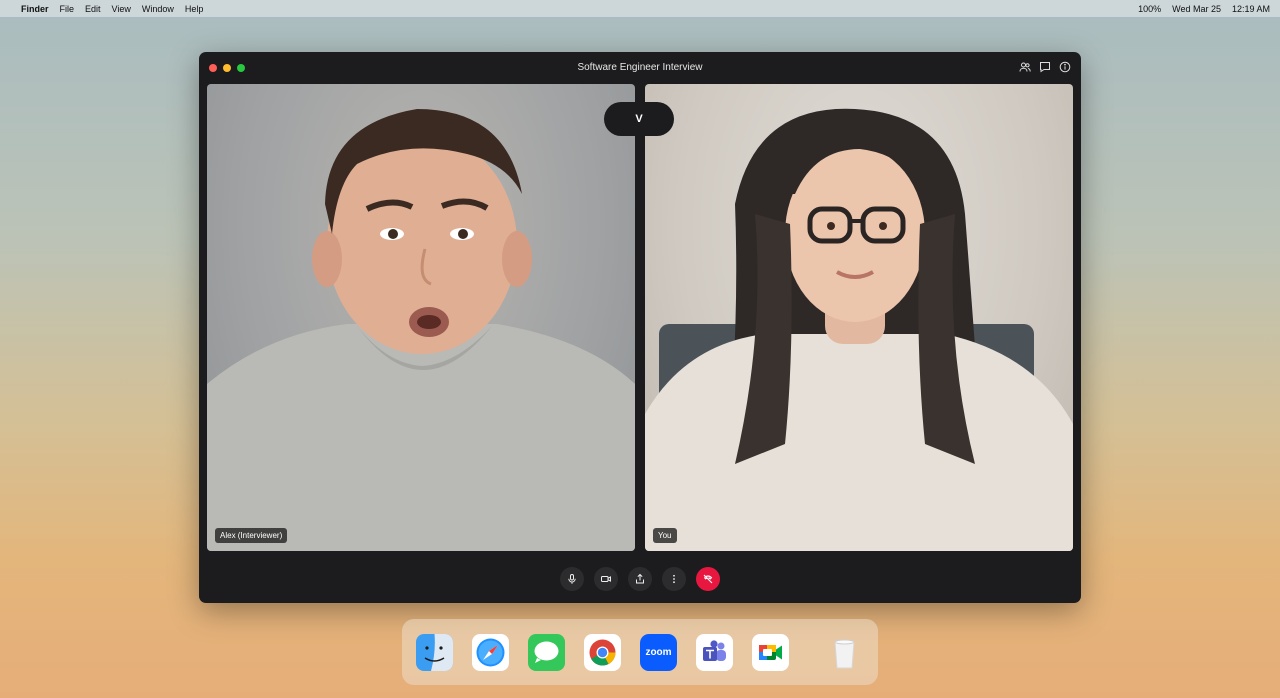  What do you see at coordinates (194, 9) in the screenshot?
I see `menu-help: Help` at bounding box center [194, 9].